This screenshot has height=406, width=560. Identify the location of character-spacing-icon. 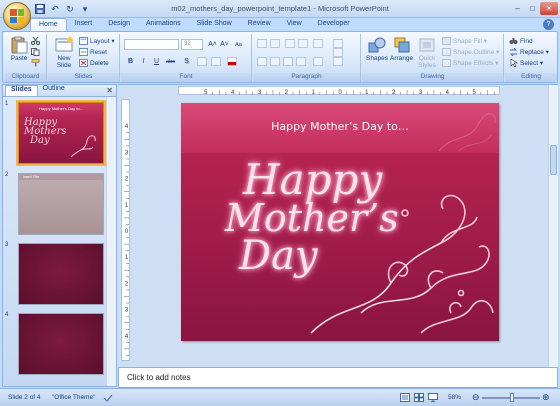
(202, 61).